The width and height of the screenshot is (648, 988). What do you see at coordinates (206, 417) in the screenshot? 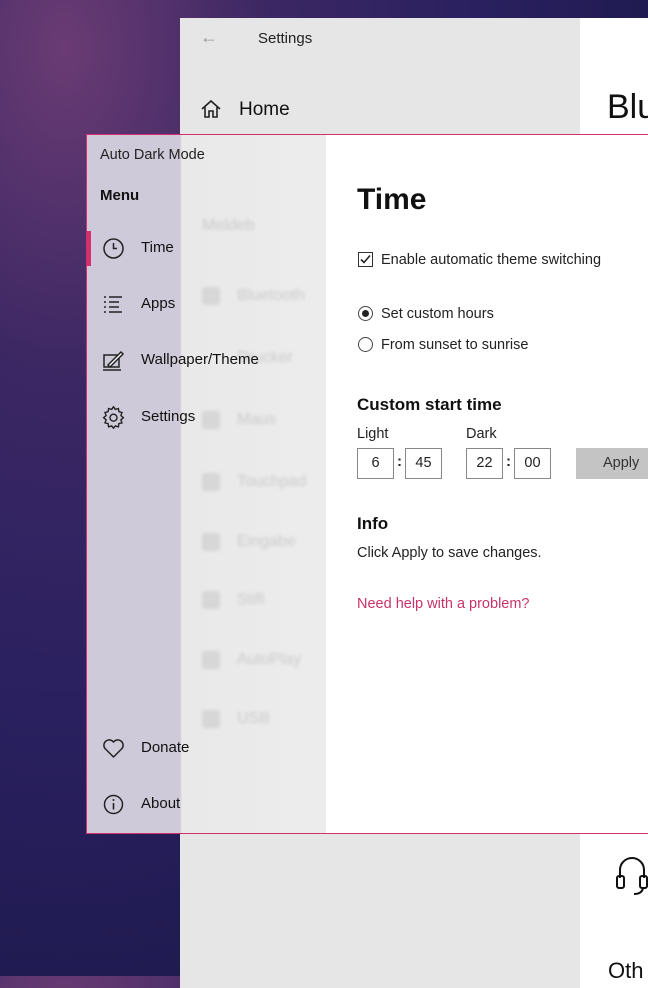
I see `sidebar-item-settings: Settings` at bounding box center [206, 417].